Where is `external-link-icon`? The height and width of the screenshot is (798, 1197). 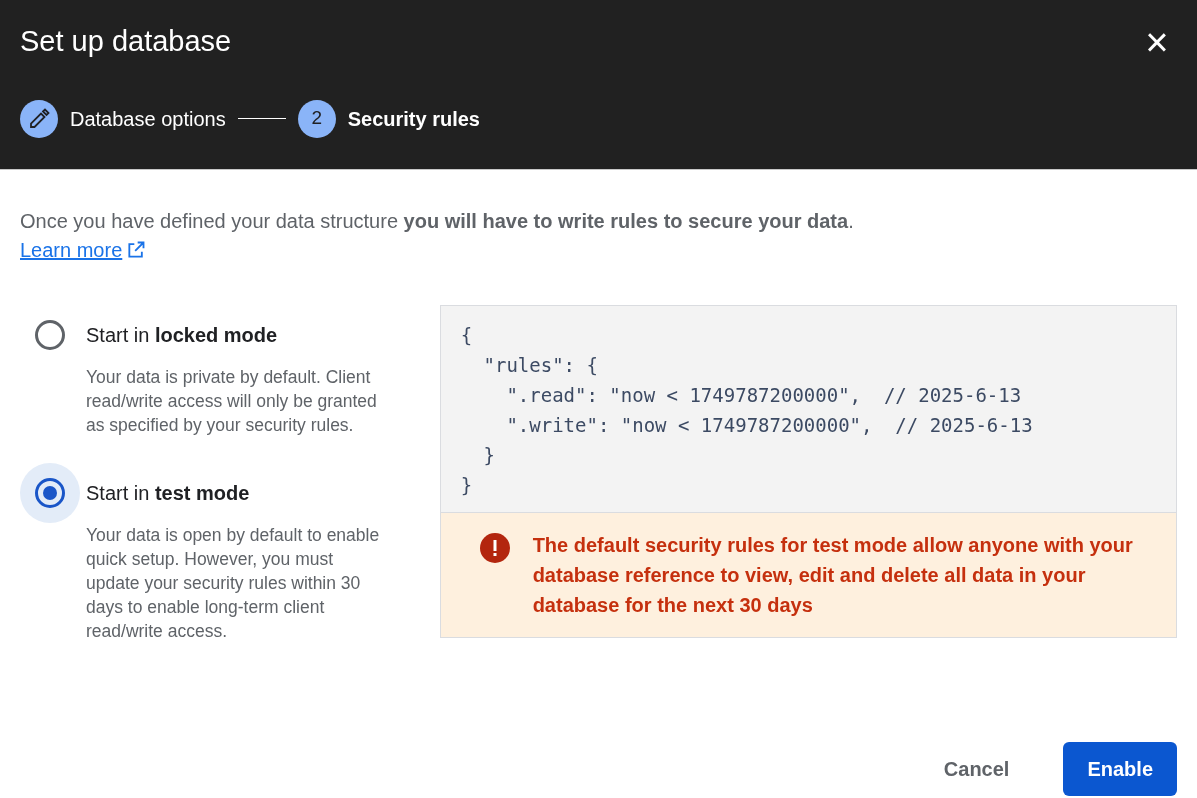
external-link-icon is located at coordinates (136, 250).